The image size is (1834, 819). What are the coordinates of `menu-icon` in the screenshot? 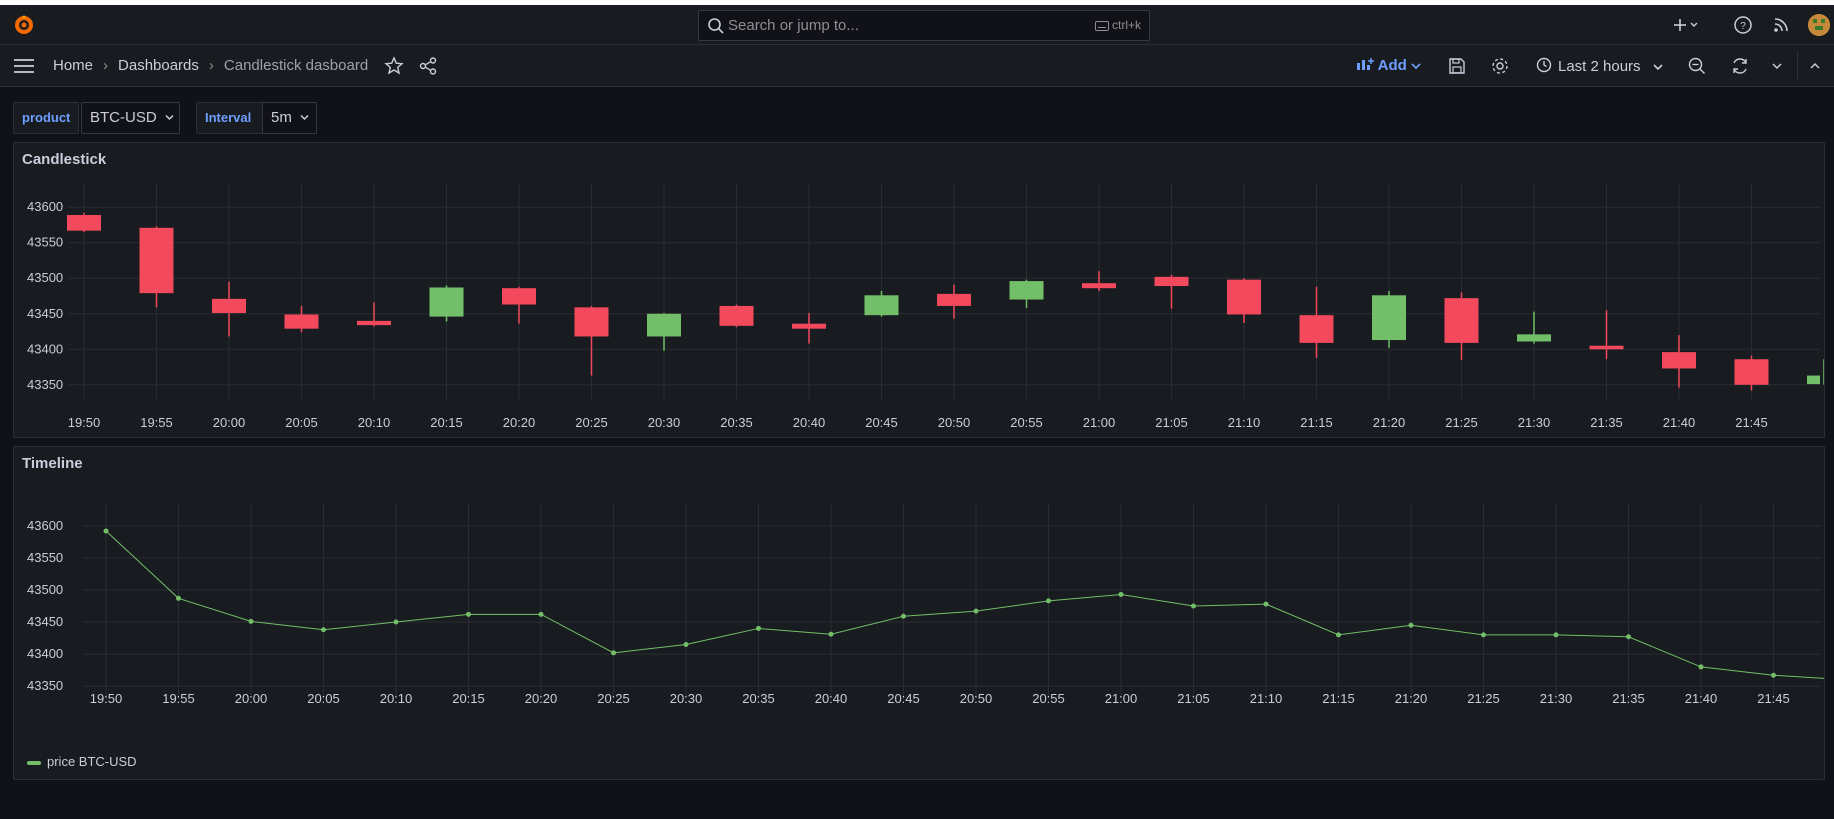 It's located at (24, 66).